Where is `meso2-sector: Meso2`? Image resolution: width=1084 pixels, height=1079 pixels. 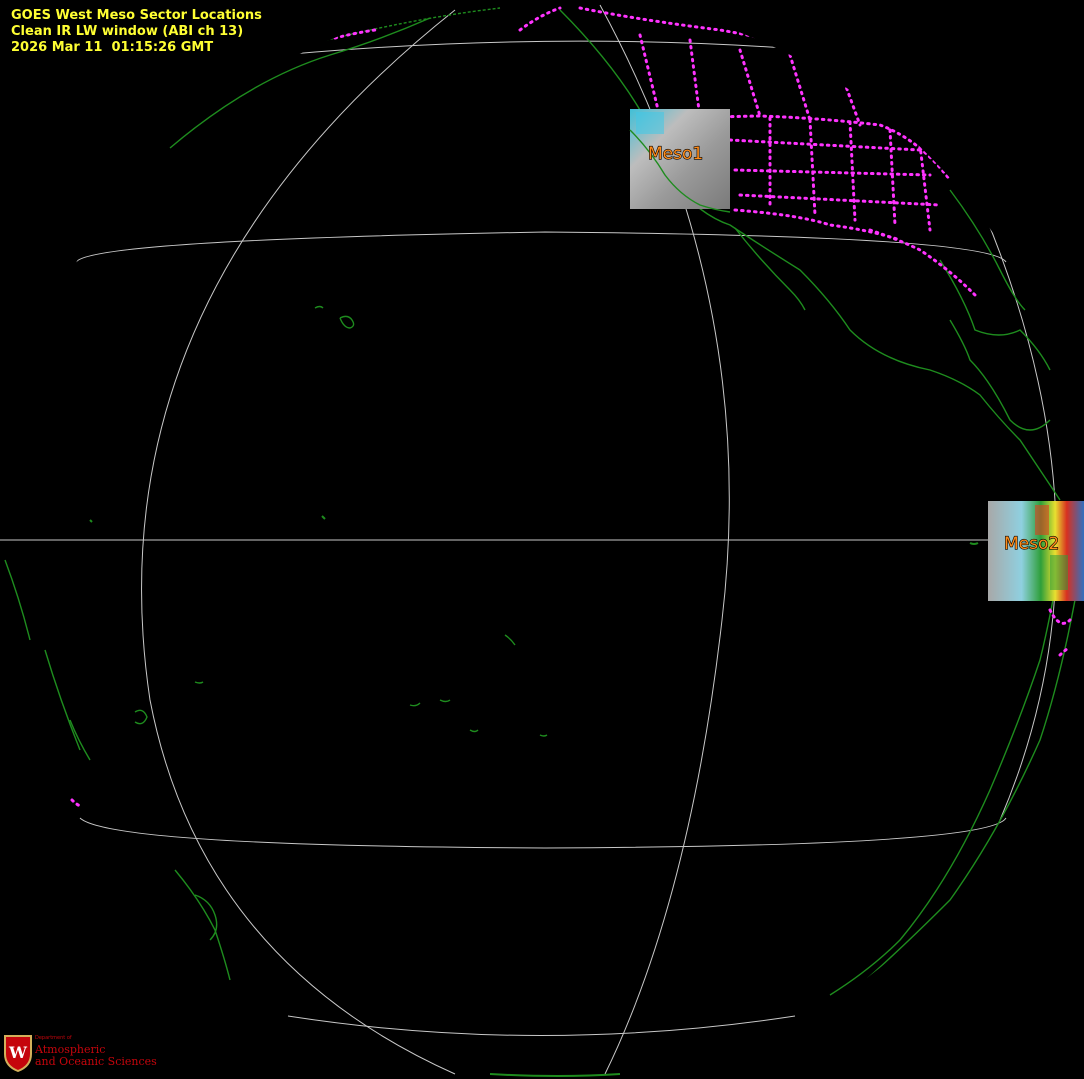
meso2-sector: Meso2 is located at coordinates (1036, 551).